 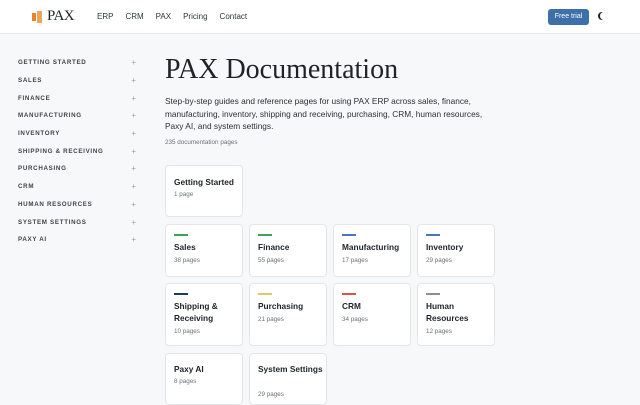 What do you see at coordinates (185, 247) in the screenshot?
I see `card-title: Sales` at bounding box center [185, 247].